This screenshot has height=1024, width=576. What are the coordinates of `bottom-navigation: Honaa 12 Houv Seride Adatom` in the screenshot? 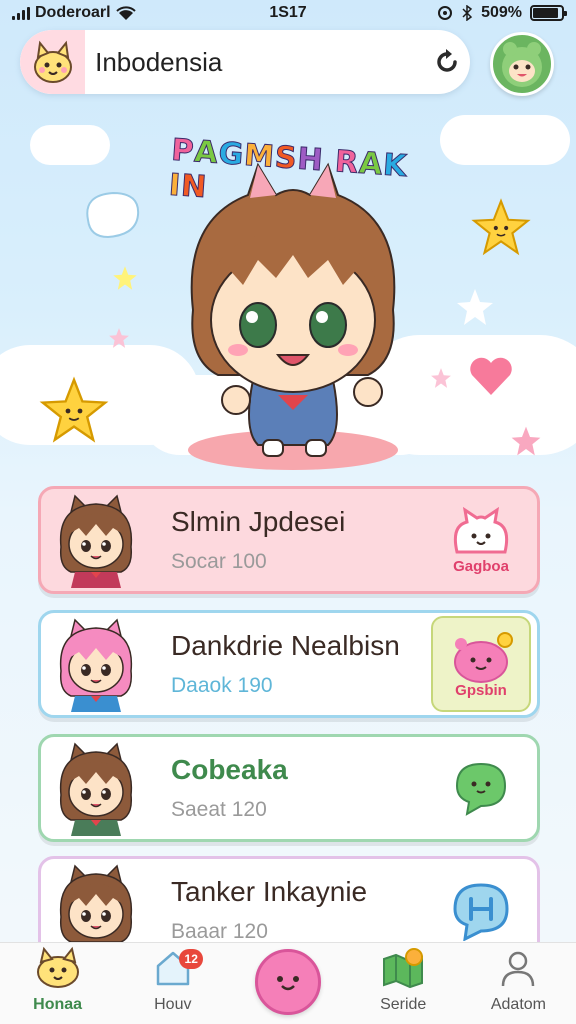 It's located at (288, 983).